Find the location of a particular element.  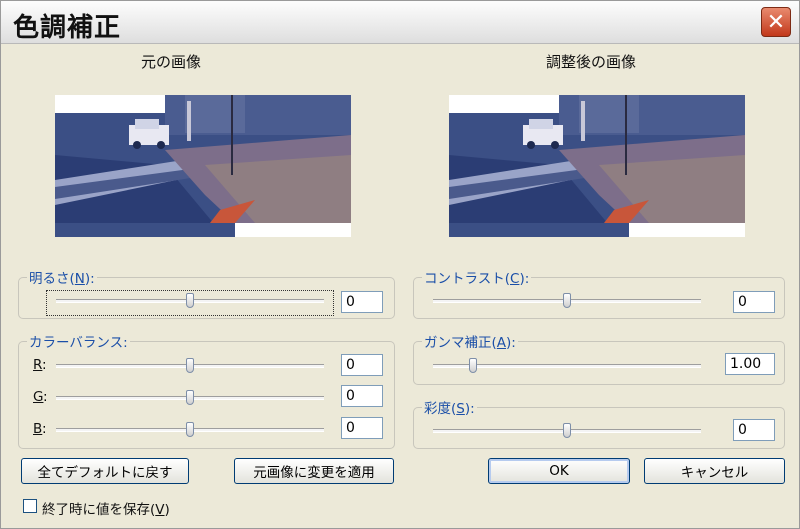

title-bar: 色調補正 ✕ is located at coordinates (400, 22).